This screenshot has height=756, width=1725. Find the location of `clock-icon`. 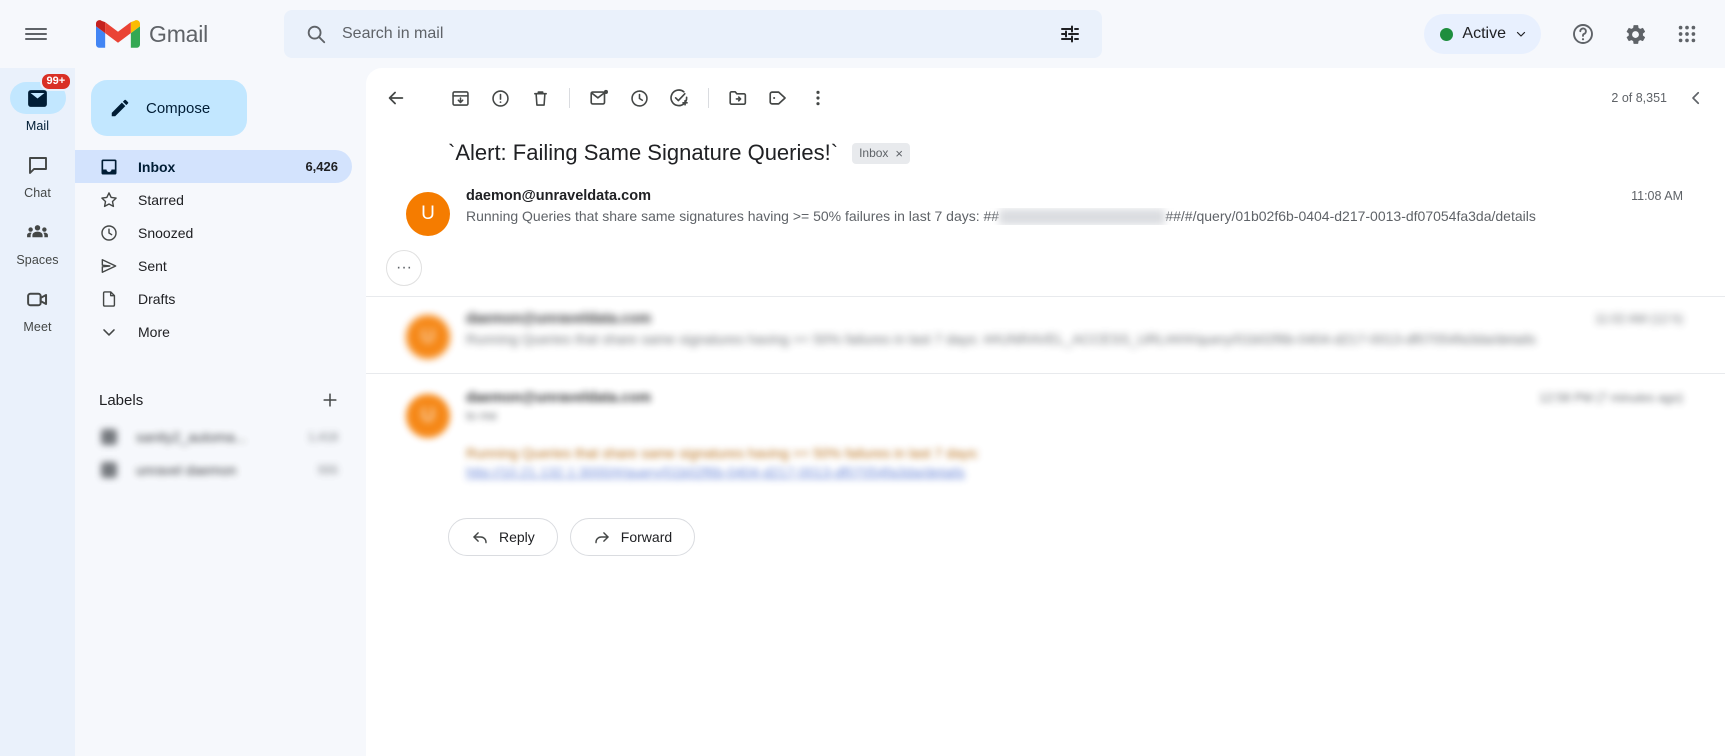

clock-icon is located at coordinates (109, 233).